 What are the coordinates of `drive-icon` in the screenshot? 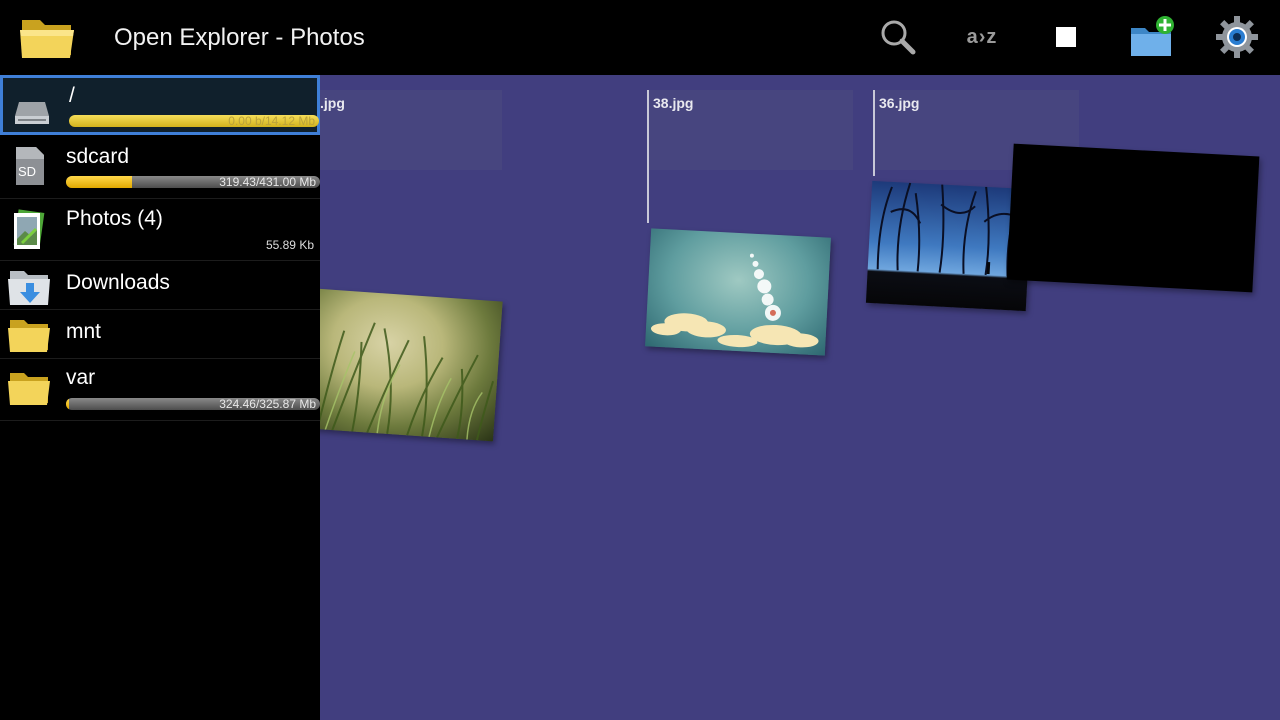 It's located at (32, 113).